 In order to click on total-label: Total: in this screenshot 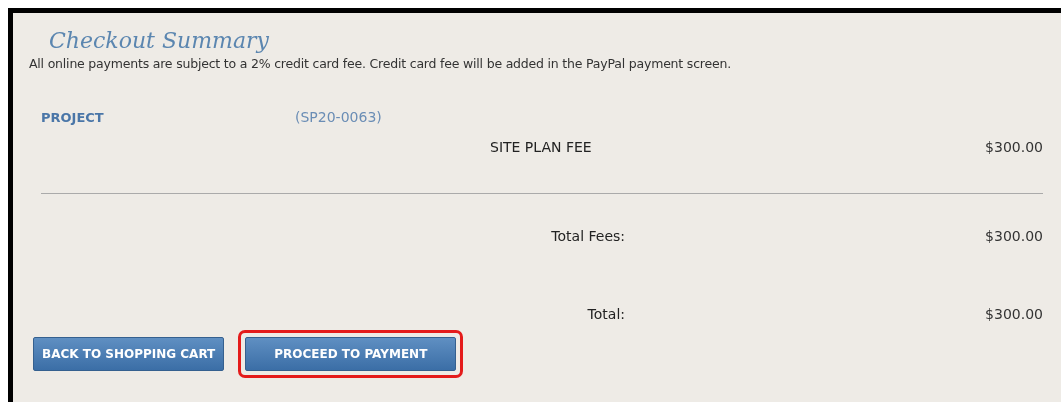, I will do `click(605, 314)`.